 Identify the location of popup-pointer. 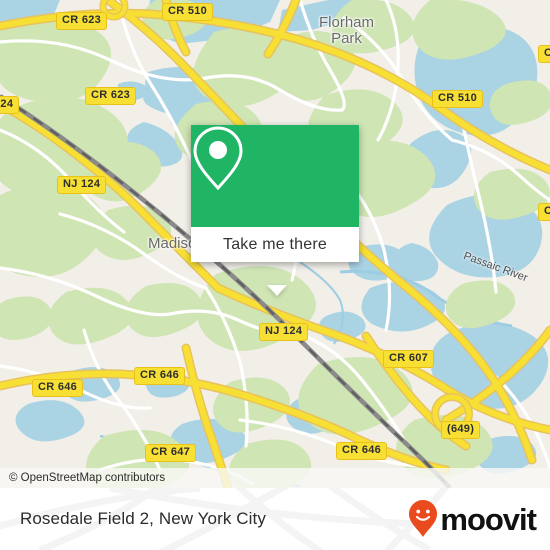
(277, 290).